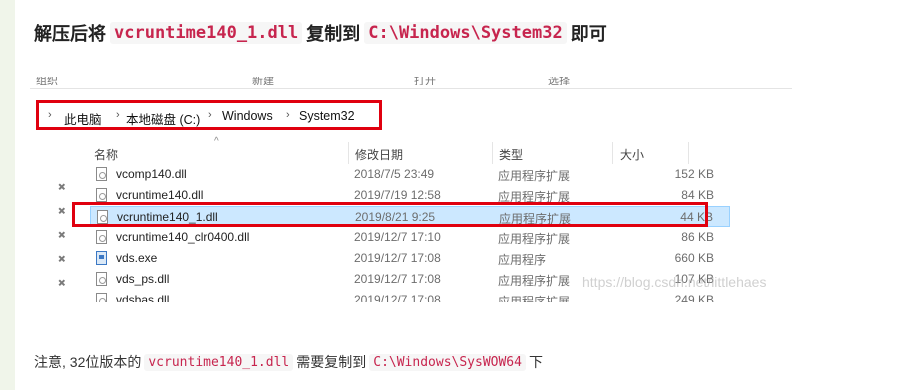 The height and width of the screenshot is (390, 902). I want to click on note-prefix: 注意, 32位版本的, so click(88, 362).